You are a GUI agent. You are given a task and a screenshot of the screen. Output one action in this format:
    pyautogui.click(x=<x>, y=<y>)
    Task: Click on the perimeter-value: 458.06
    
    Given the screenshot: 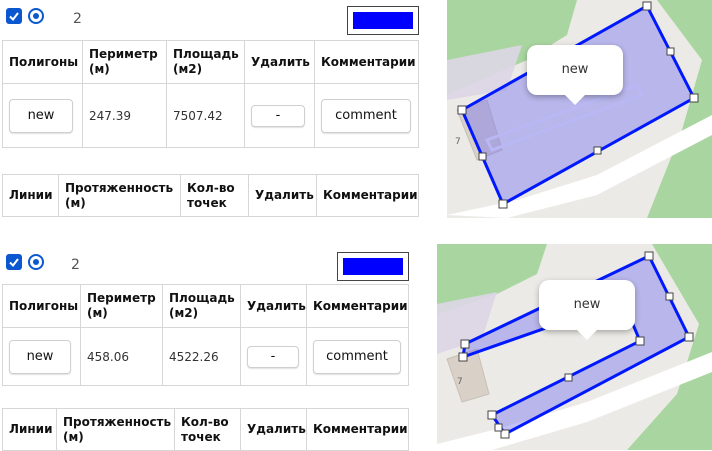 What is the action you would take?
    pyautogui.click(x=121, y=356)
    